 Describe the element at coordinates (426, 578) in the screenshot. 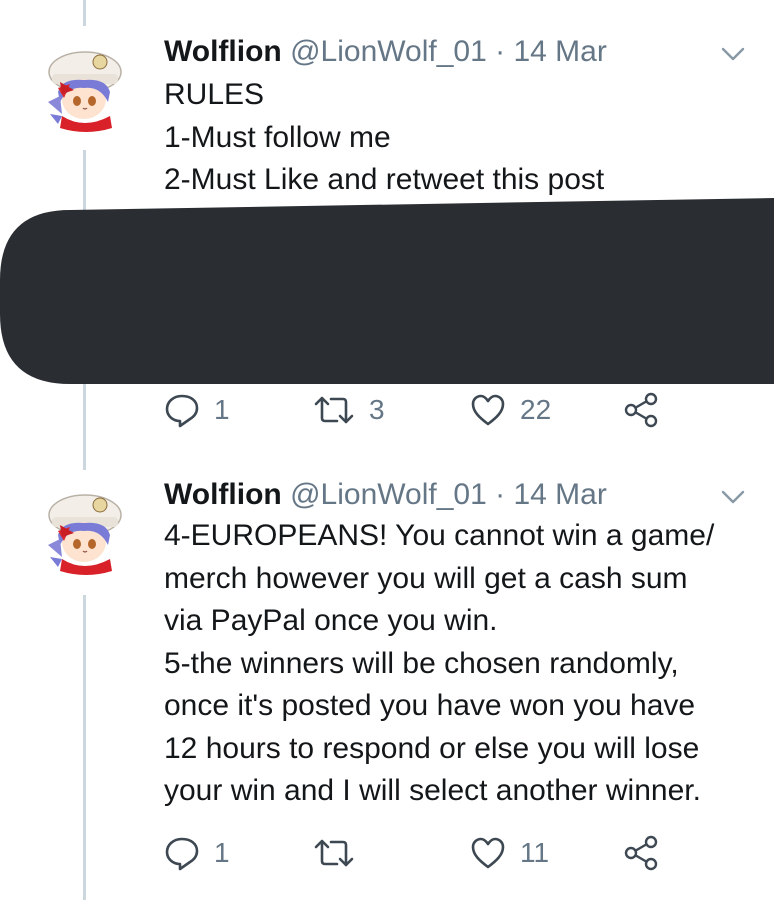

I see `tweet-line: merch however you will get a cash sum` at that location.